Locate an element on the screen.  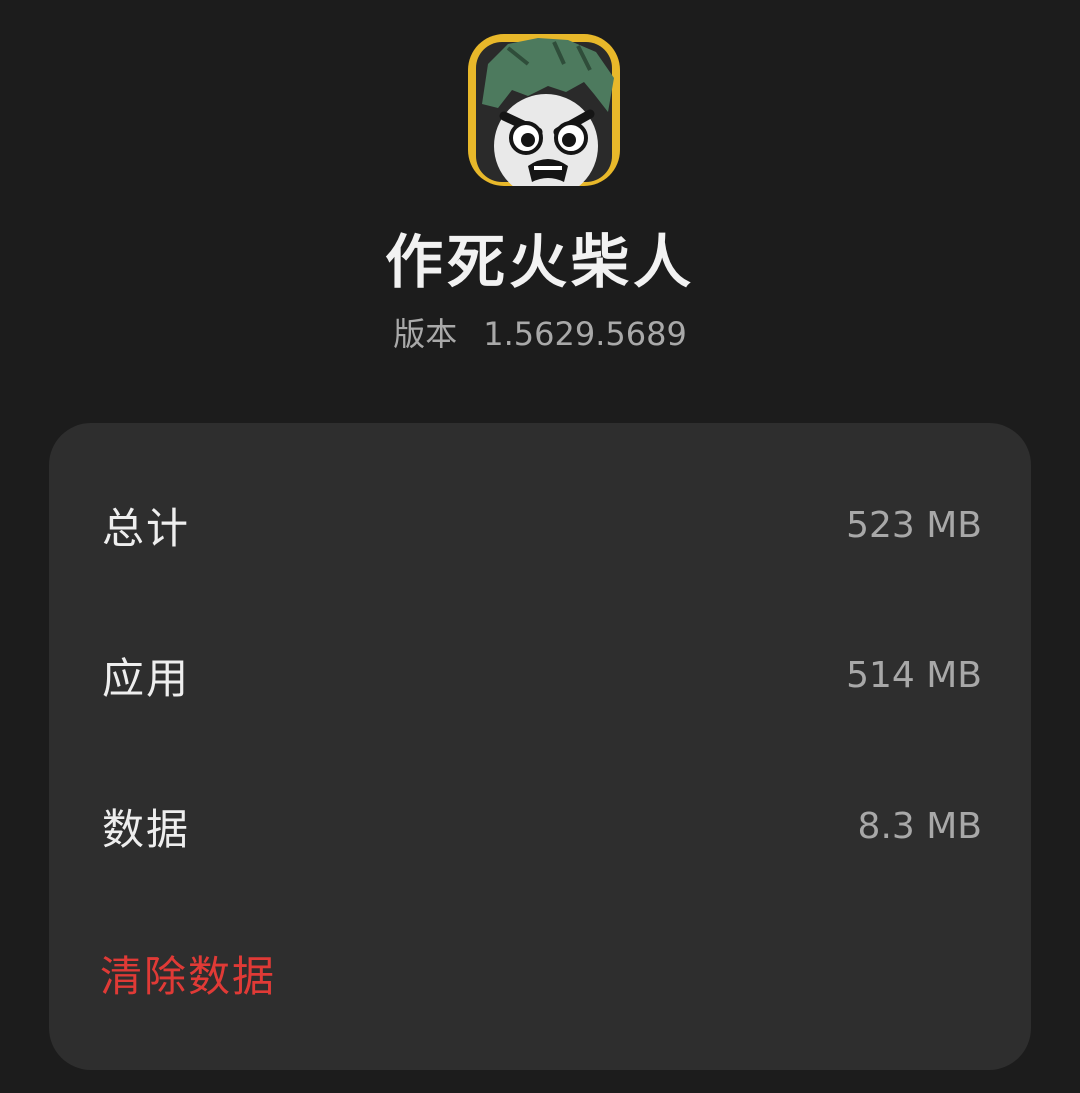
storage-row-value: 523 MB is located at coordinates (914, 525).